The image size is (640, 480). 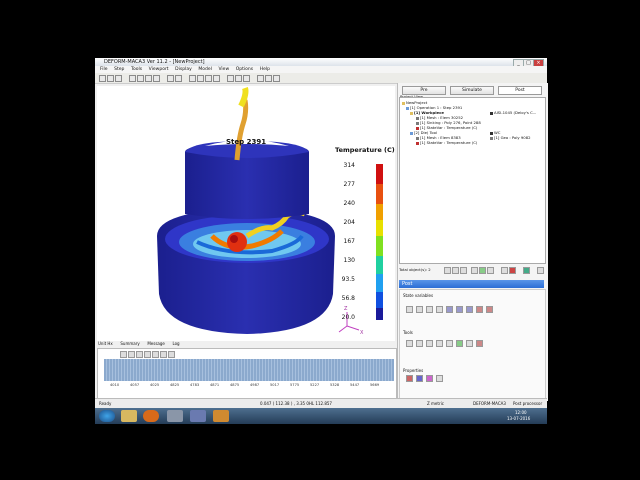 I want to click on axis-z-label: Z, so click(x=346, y=309).